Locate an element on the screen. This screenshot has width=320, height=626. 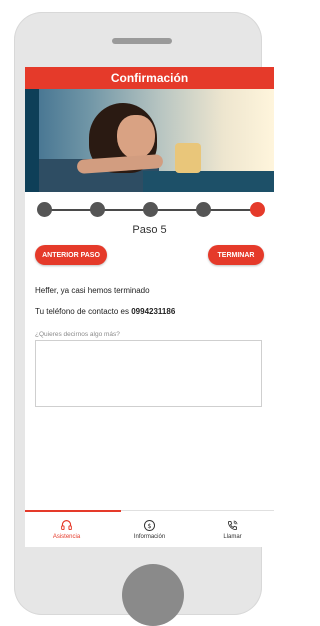
nav-active-indicator is located at coordinates (73, 511).